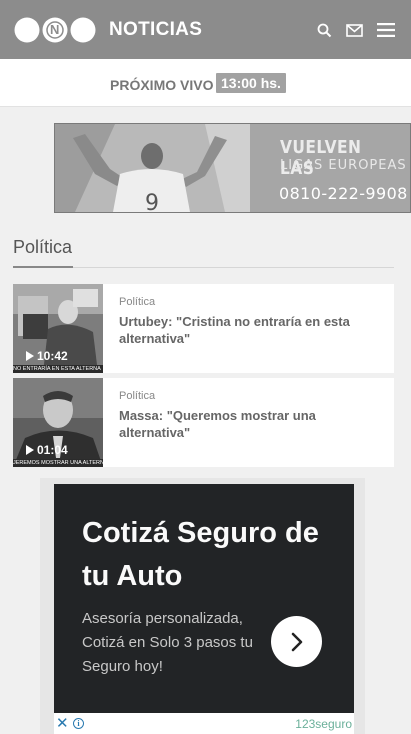  Describe the element at coordinates (52, 356) in the screenshot. I see `duration-text: 10:42` at that location.